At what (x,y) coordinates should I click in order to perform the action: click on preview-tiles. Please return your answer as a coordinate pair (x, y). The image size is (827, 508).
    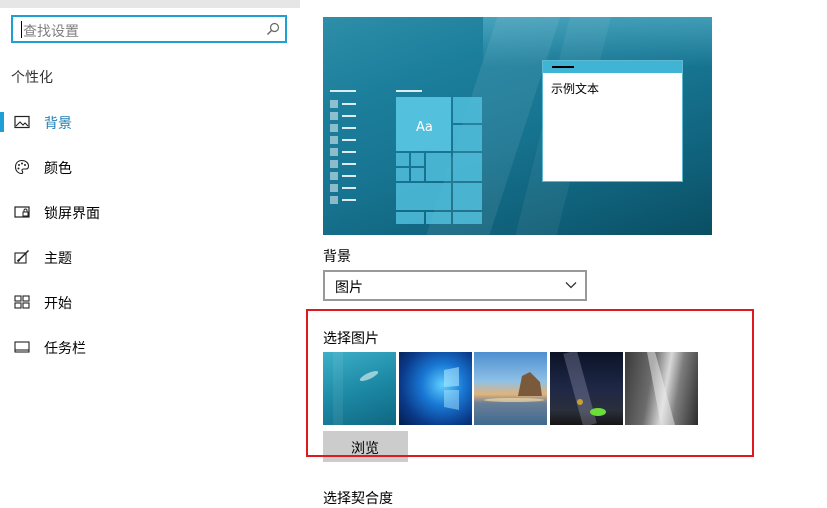
    Looking at the image, I should click on (440, 161).